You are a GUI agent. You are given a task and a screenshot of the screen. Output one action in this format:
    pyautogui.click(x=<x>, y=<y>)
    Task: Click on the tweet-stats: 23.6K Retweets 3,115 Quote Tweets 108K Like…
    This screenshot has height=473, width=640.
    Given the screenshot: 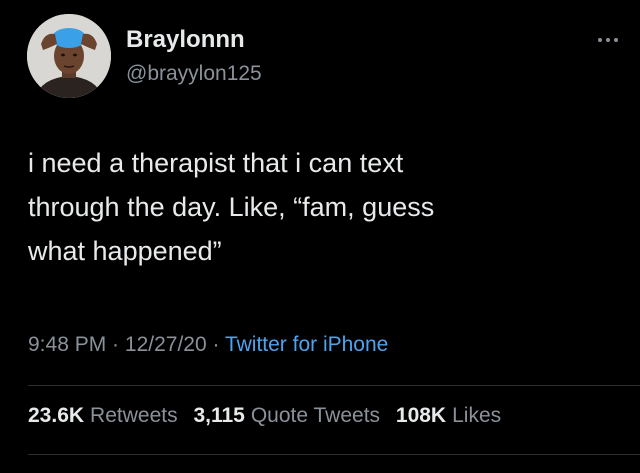 What is the action you would take?
    pyautogui.click(x=269, y=416)
    